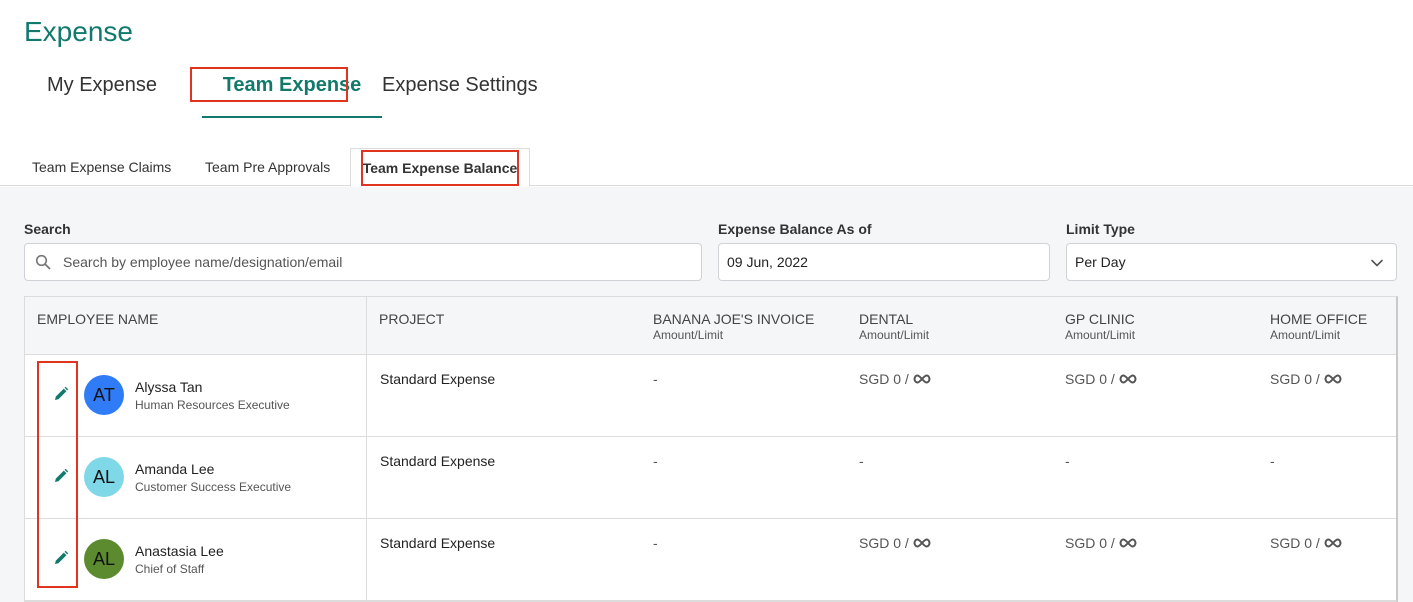  I want to click on subtab-team-pre-approvals: Team Pre Approvals, so click(267, 167).